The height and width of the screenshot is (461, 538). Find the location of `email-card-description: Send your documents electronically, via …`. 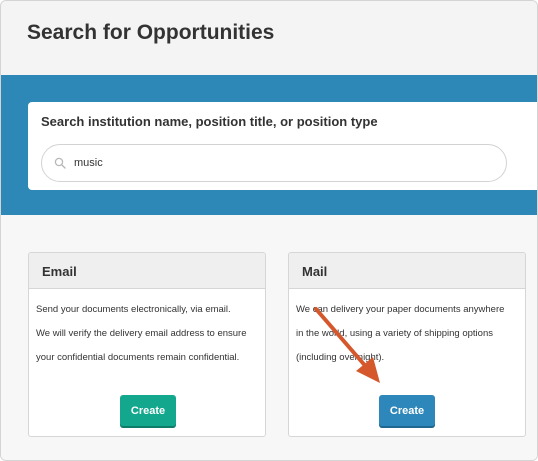

email-card-description: Send your documents electronically, via … is located at coordinates (147, 329).